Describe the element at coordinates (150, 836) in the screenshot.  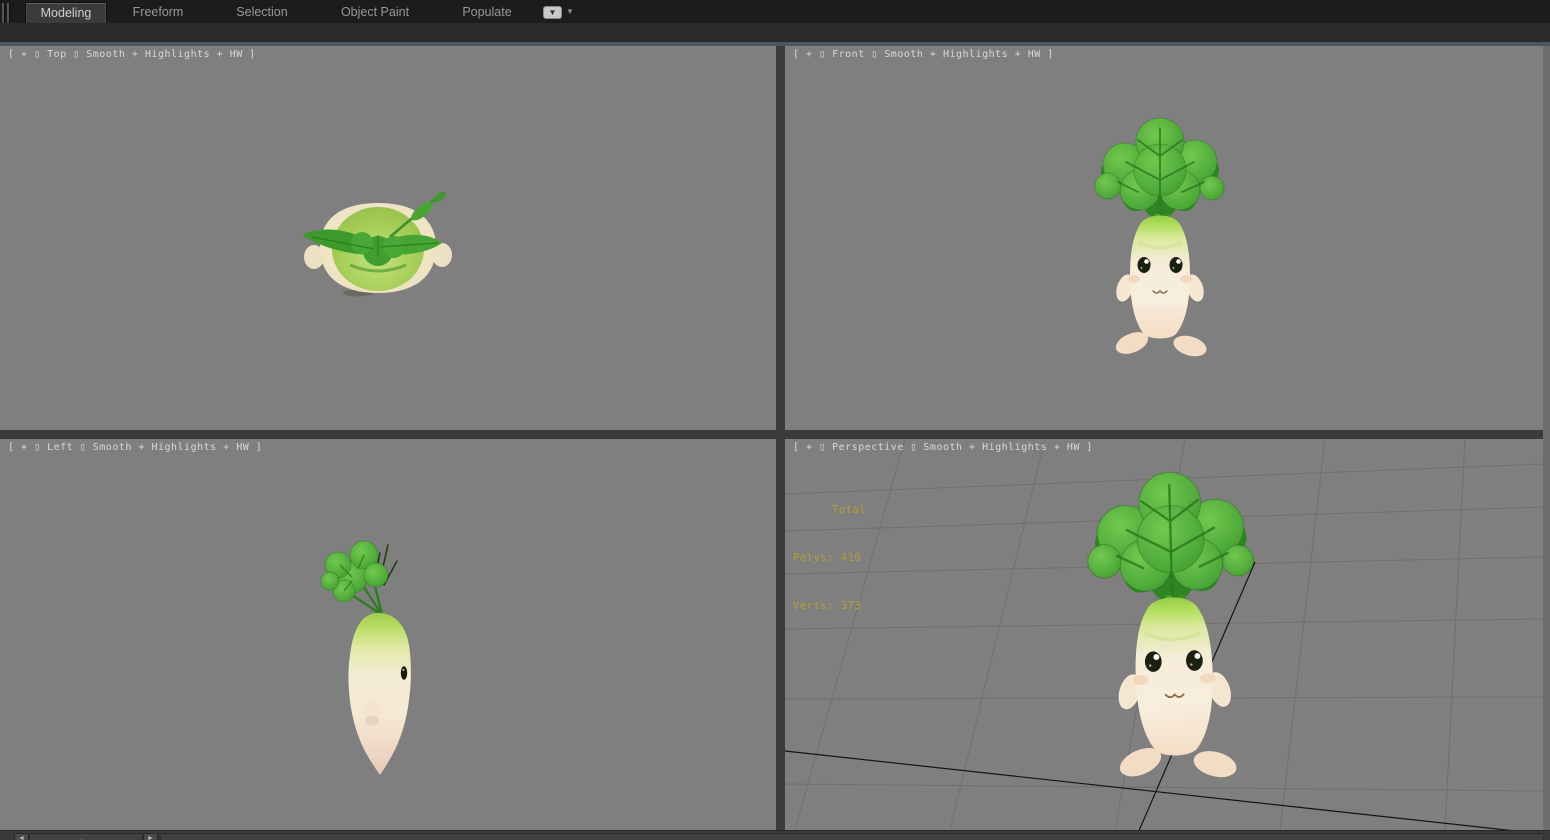
I see `timeline-next-button: ►` at that location.